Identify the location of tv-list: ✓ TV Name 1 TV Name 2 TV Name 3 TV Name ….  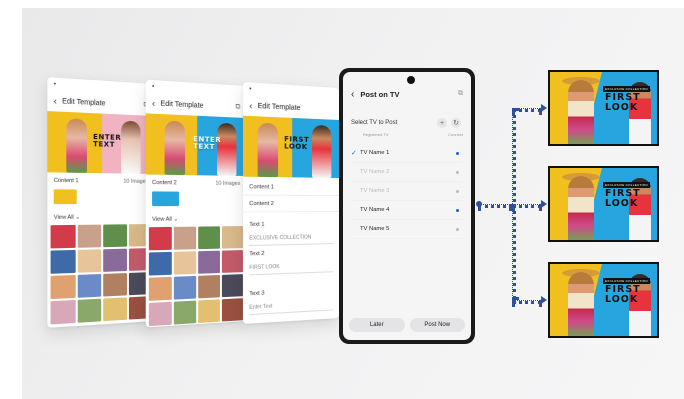
(407, 191).